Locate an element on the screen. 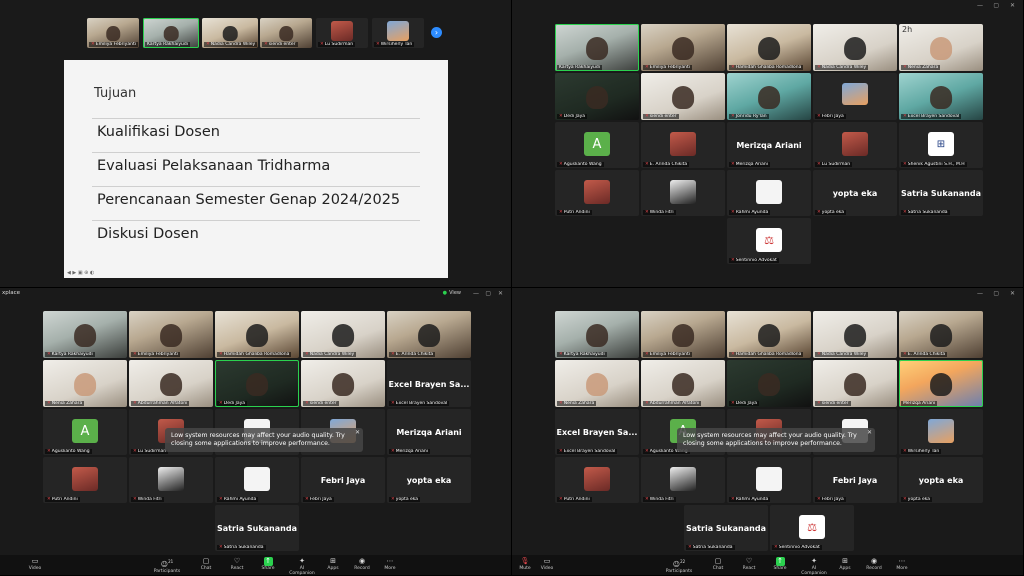 The image size is (1024, 576). participants-button: ☺22 Participants is located at coordinates (679, 565).